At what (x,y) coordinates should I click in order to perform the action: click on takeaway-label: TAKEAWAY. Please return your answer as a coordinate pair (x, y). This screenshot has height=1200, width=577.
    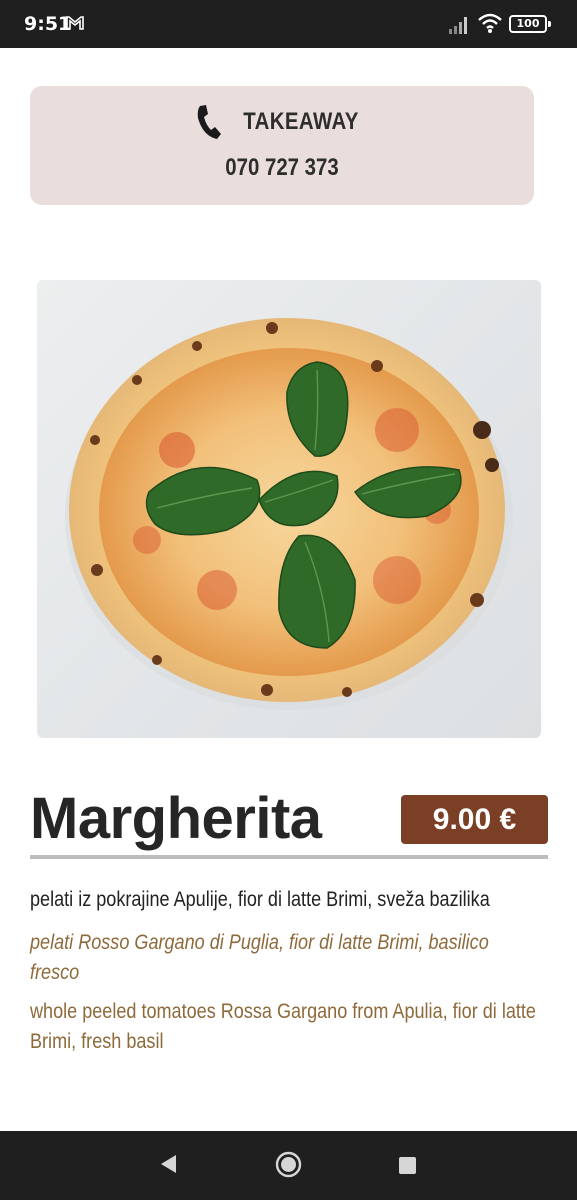
    Looking at the image, I should click on (301, 121).